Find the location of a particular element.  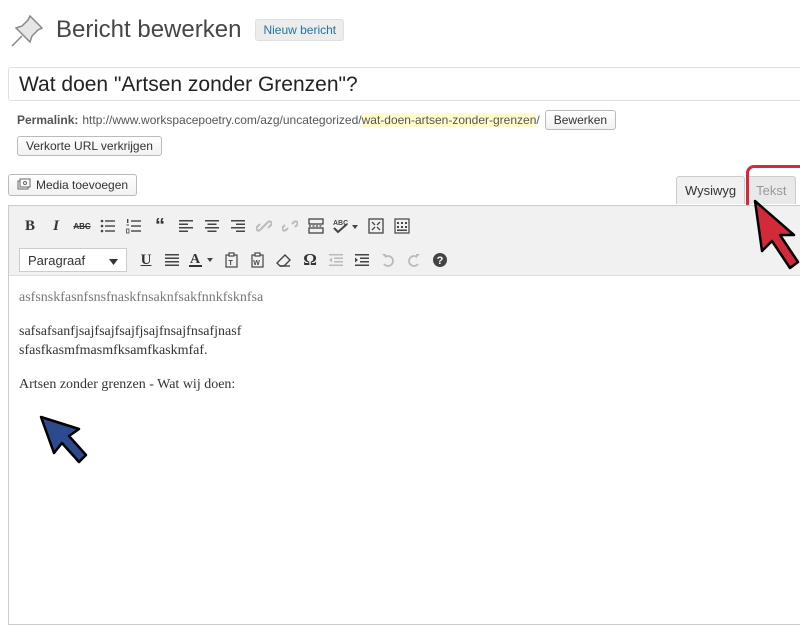

permalink-slug: wat-doen-artsen-zonder-grenzen is located at coordinates (449, 120).